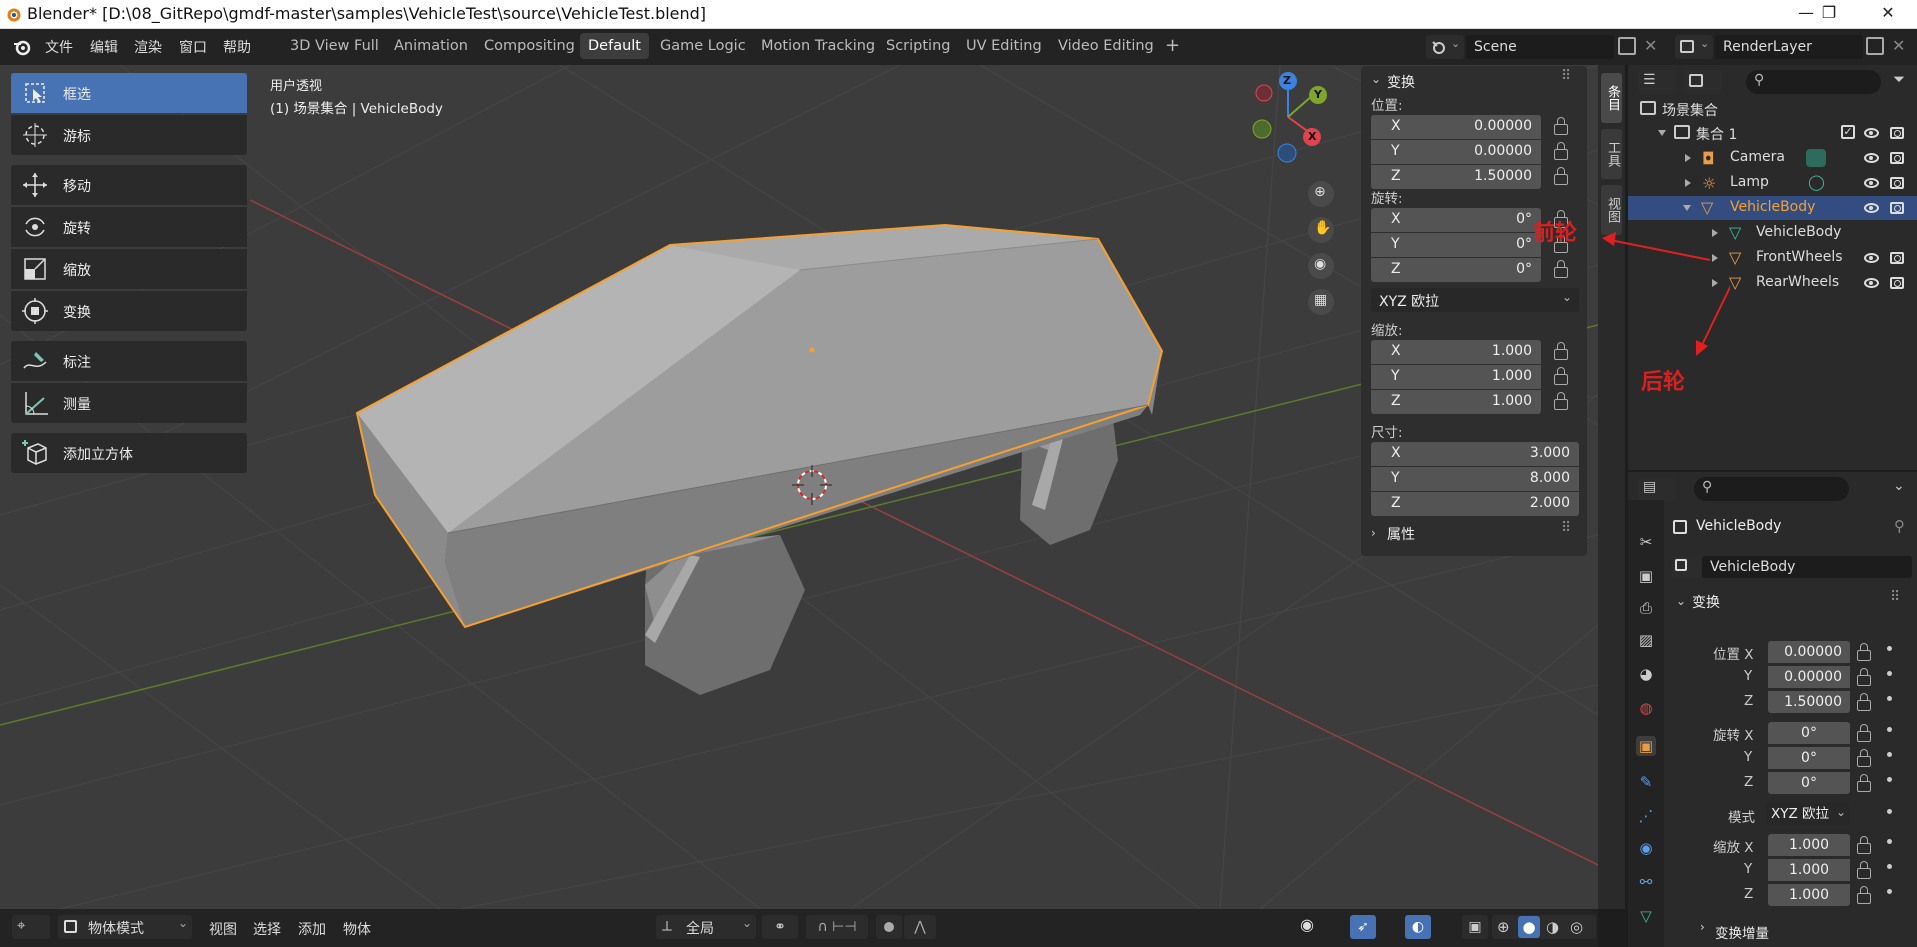 The image size is (1917, 947). Describe the element at coordinates (1681, 601) in the screenshot. I see `collapse-chevron-icon: ⌄` at that location.